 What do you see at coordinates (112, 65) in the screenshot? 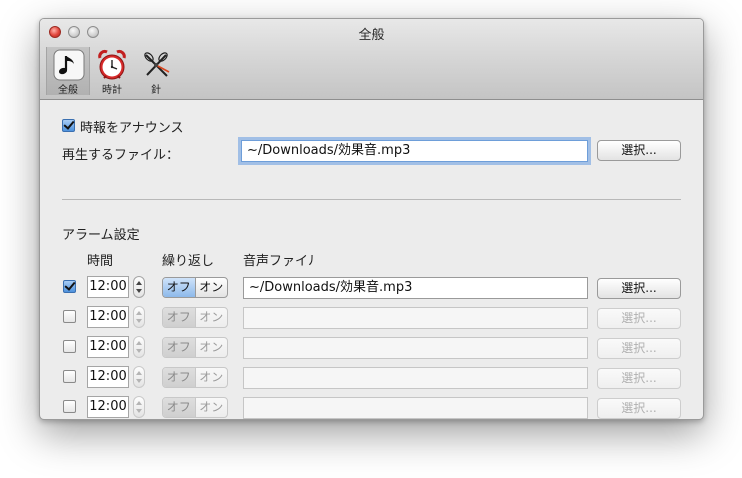
I see `alarm-clock-icon` at bounding box center [112, 65].